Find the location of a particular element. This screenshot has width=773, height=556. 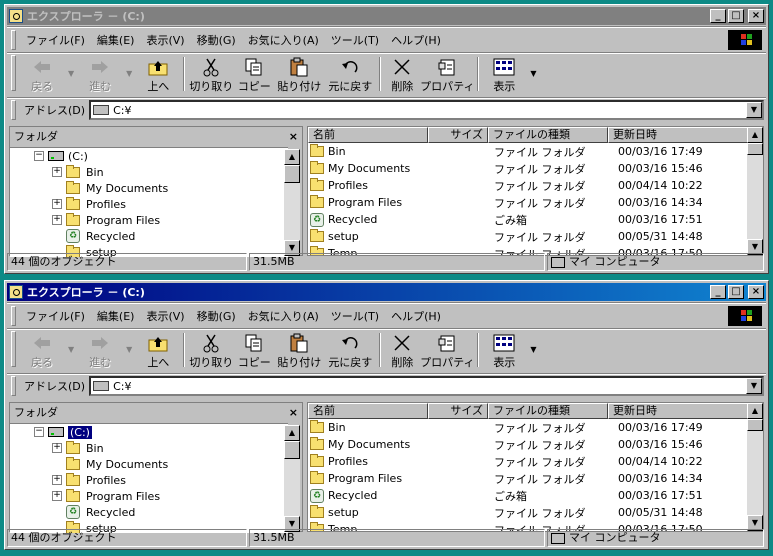

up-button: 上へ is located at coordinates (158, 350).